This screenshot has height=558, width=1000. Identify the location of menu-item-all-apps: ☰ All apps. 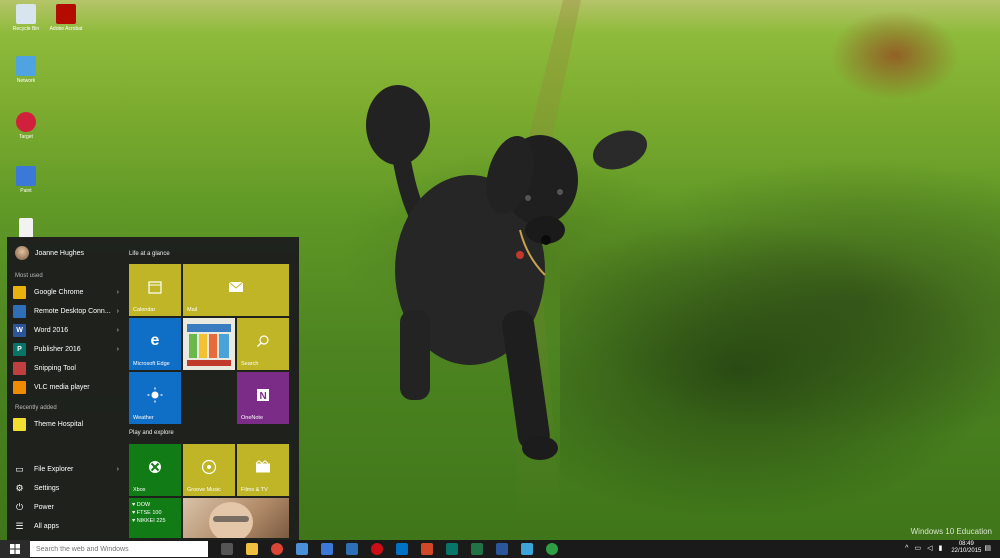
(66, 526).